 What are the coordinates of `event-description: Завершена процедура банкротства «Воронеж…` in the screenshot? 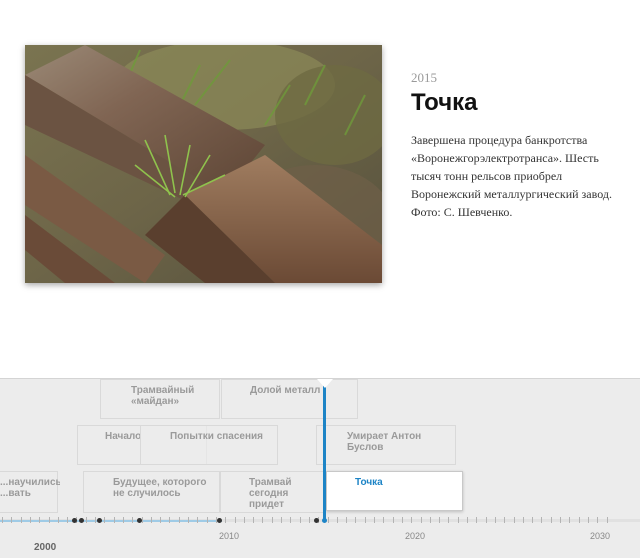 It's located at (511, 176).